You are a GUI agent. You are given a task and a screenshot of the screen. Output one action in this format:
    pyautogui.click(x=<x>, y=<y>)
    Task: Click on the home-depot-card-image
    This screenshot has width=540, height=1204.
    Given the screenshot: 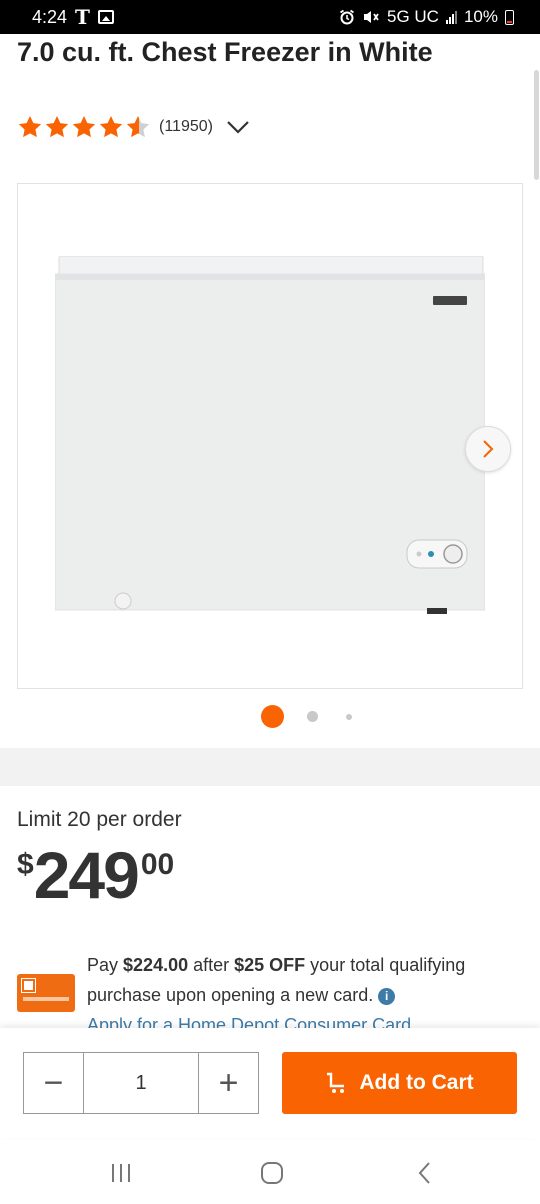 What is the action you would take?
    pyautogui.click(x=46, y=993)
    